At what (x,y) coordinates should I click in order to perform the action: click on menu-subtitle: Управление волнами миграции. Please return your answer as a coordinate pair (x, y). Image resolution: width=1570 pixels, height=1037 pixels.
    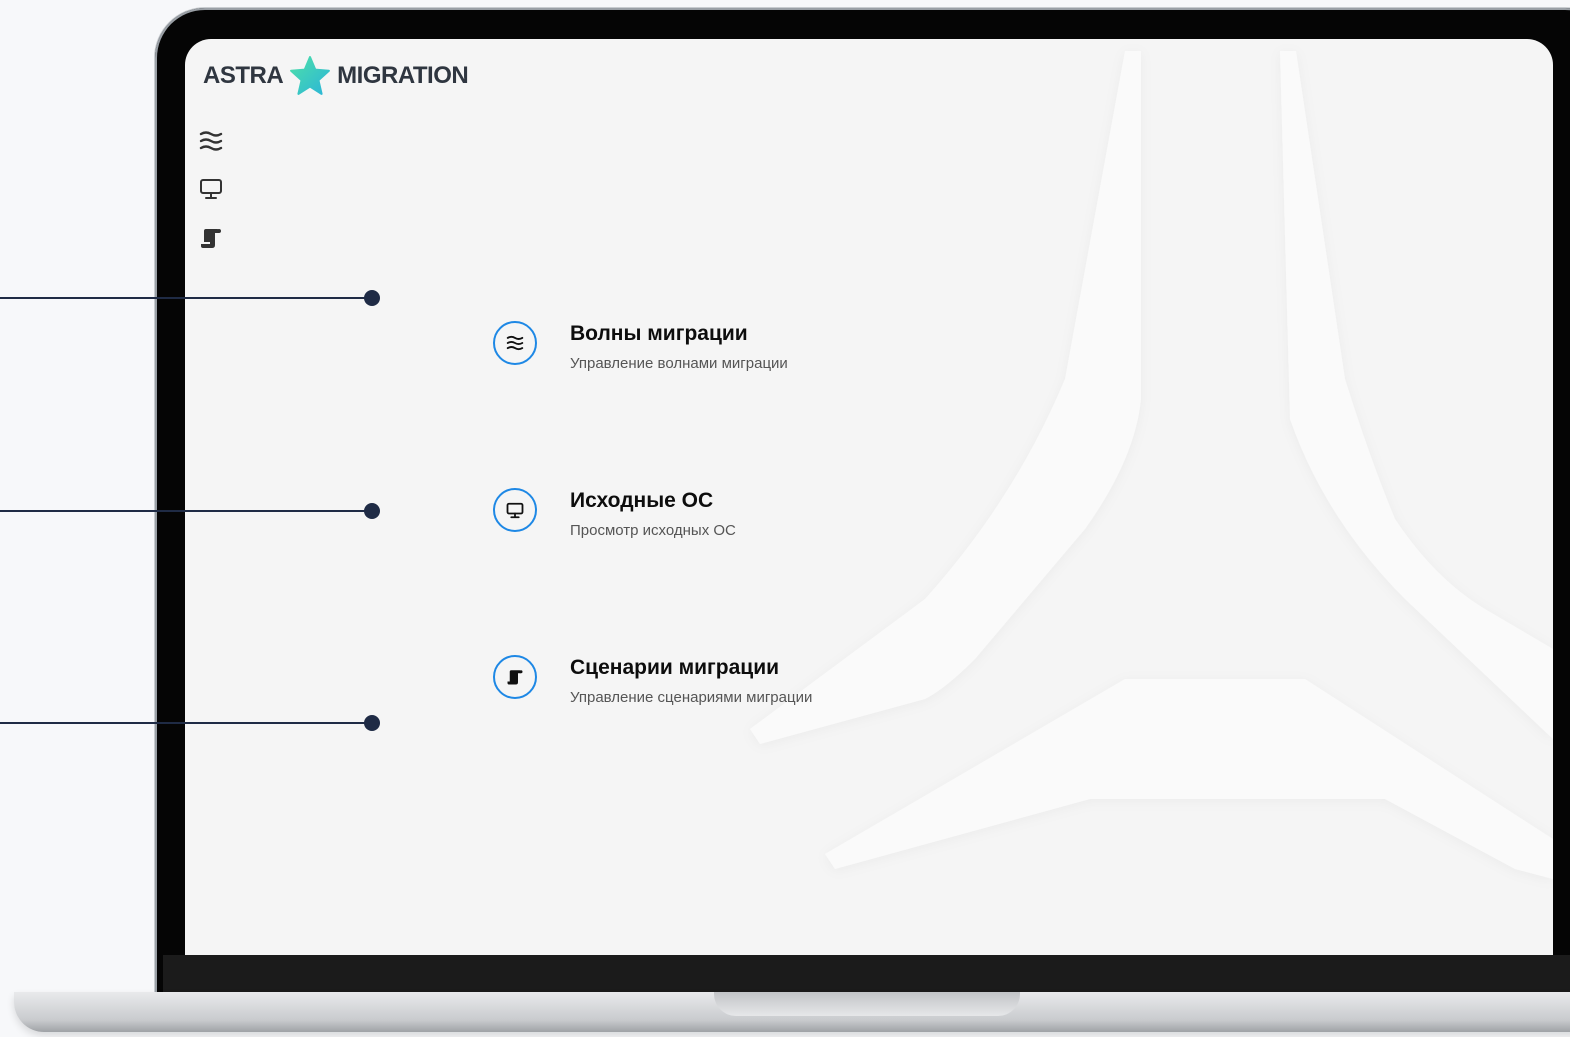
    Looking at the image, I should click on (679, 363).